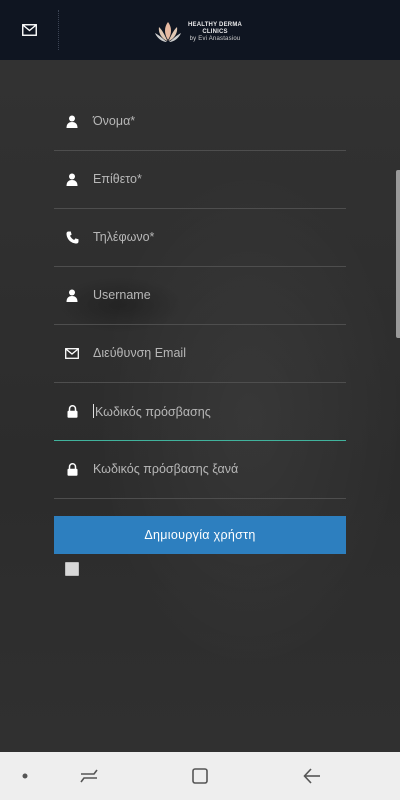  I want to click on nav-recents-button, so click(89, 776).